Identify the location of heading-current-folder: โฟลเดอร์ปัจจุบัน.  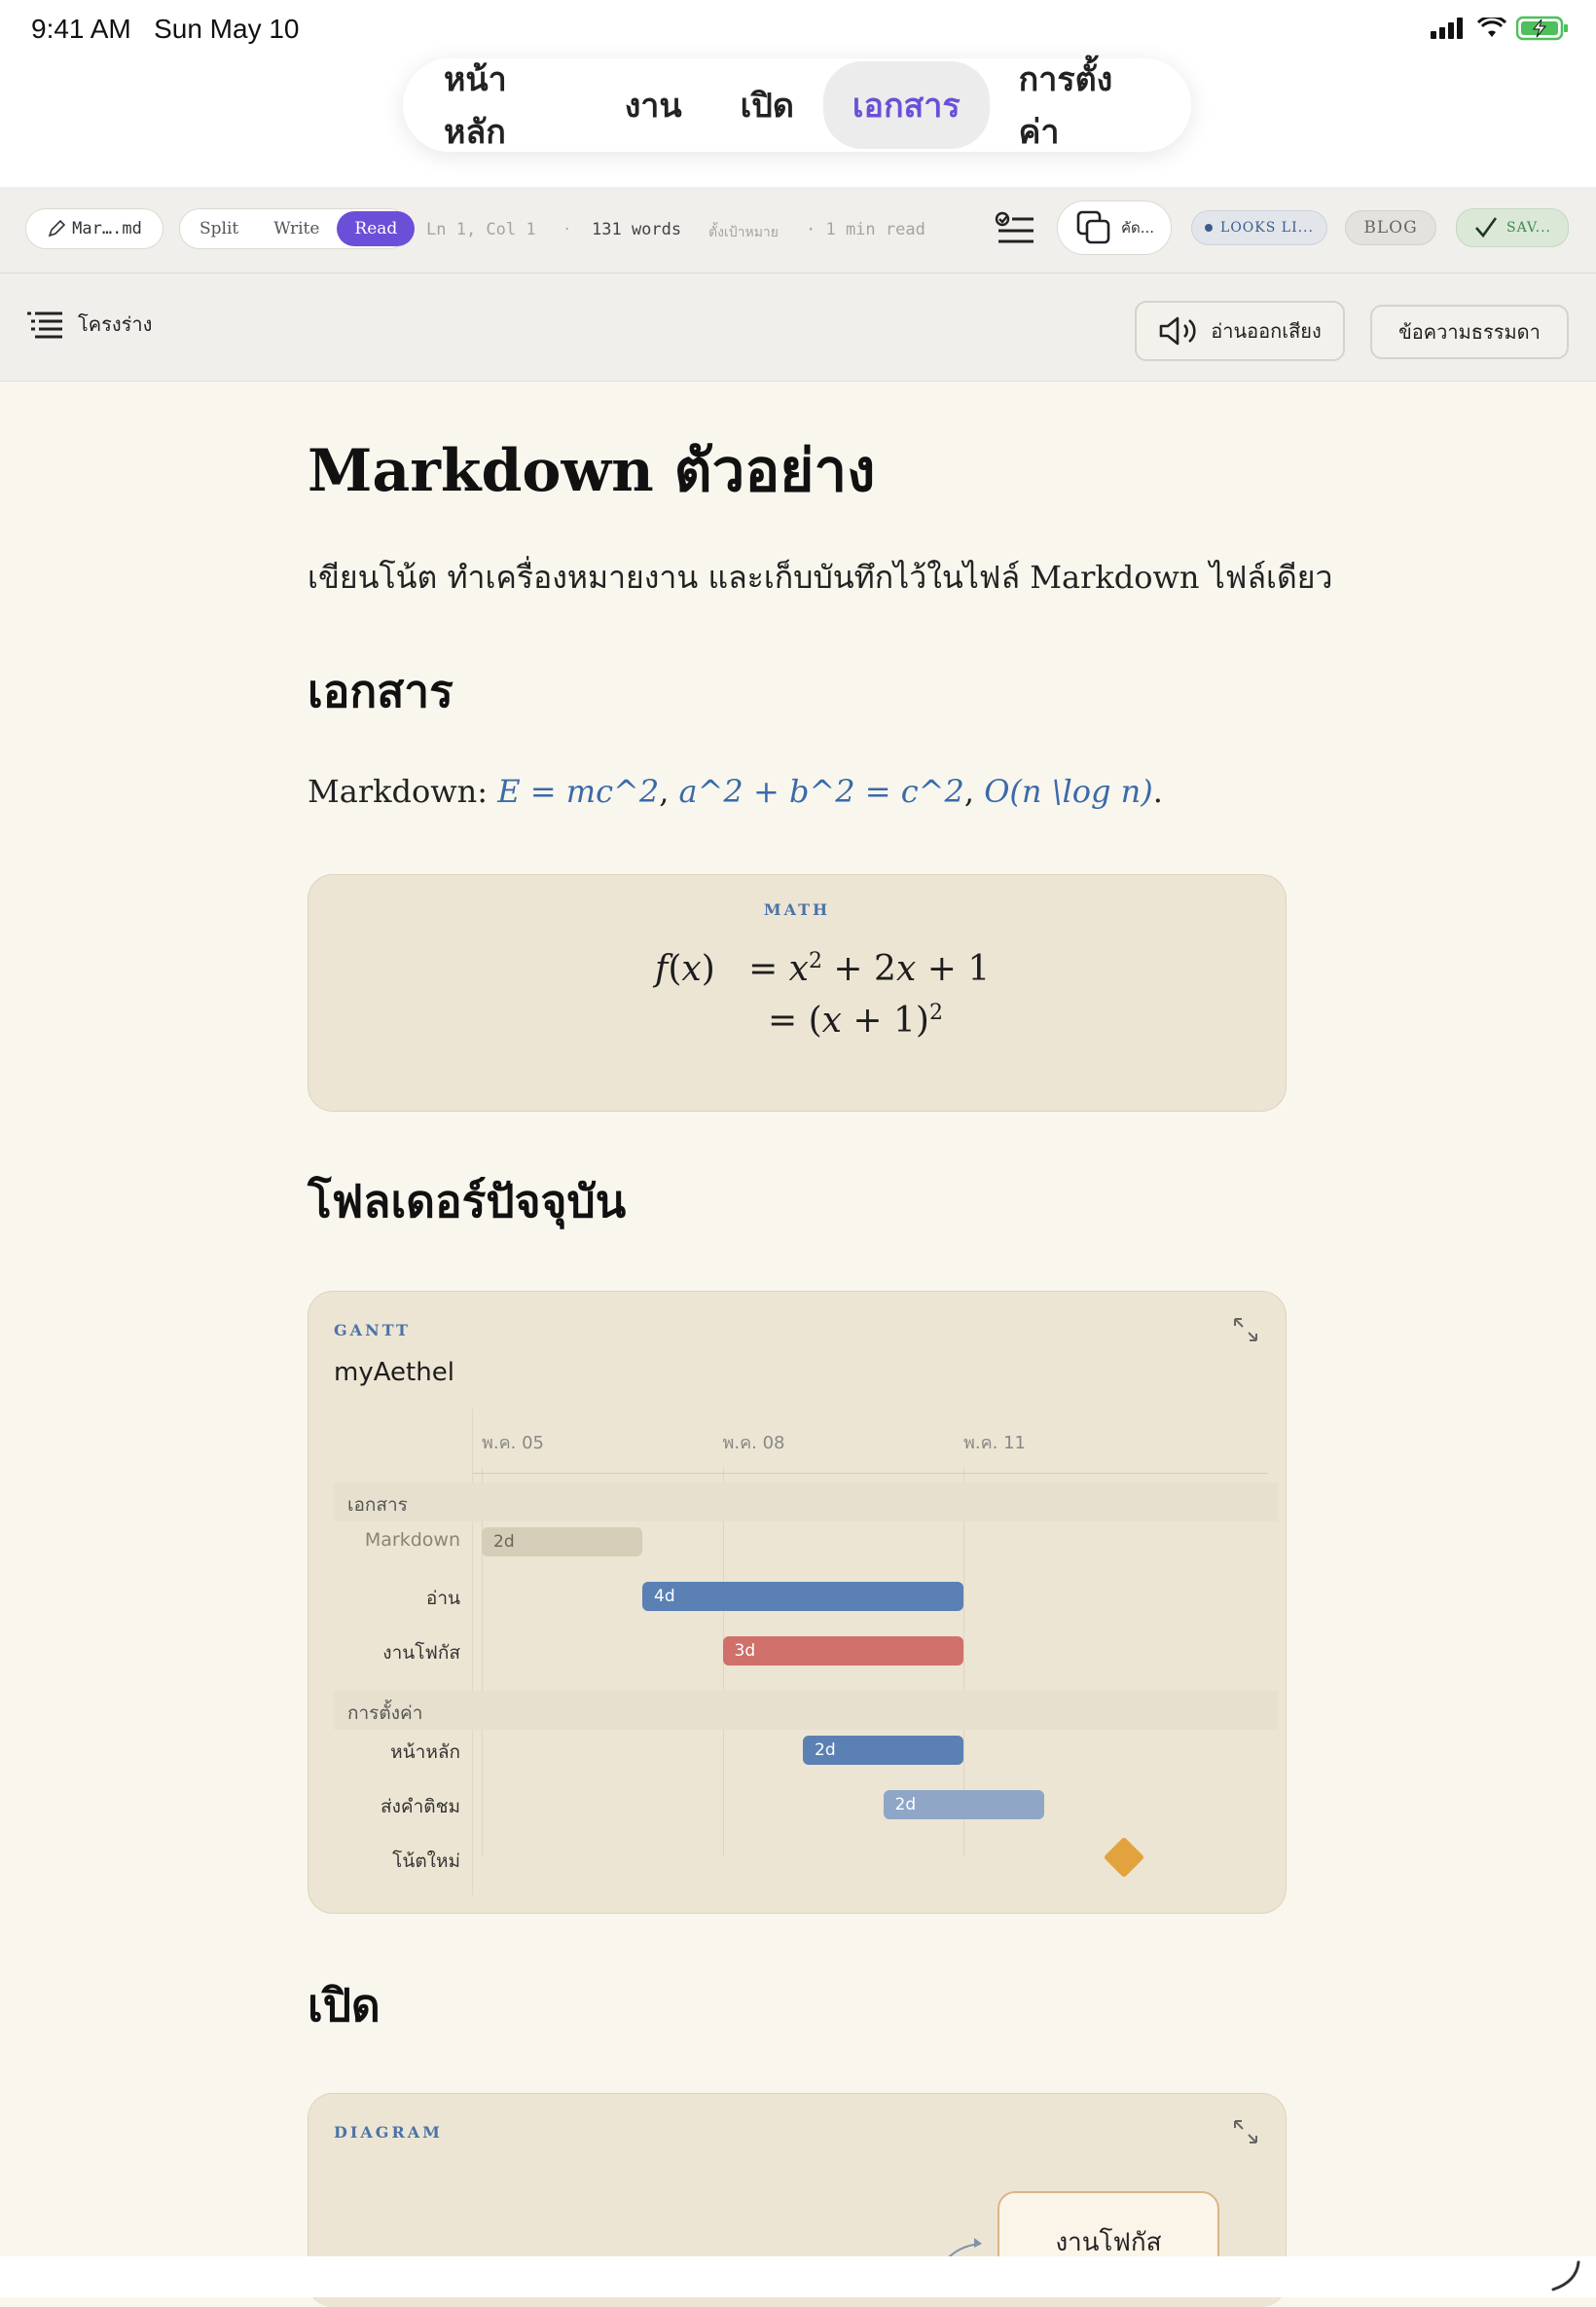
(467, 1201).